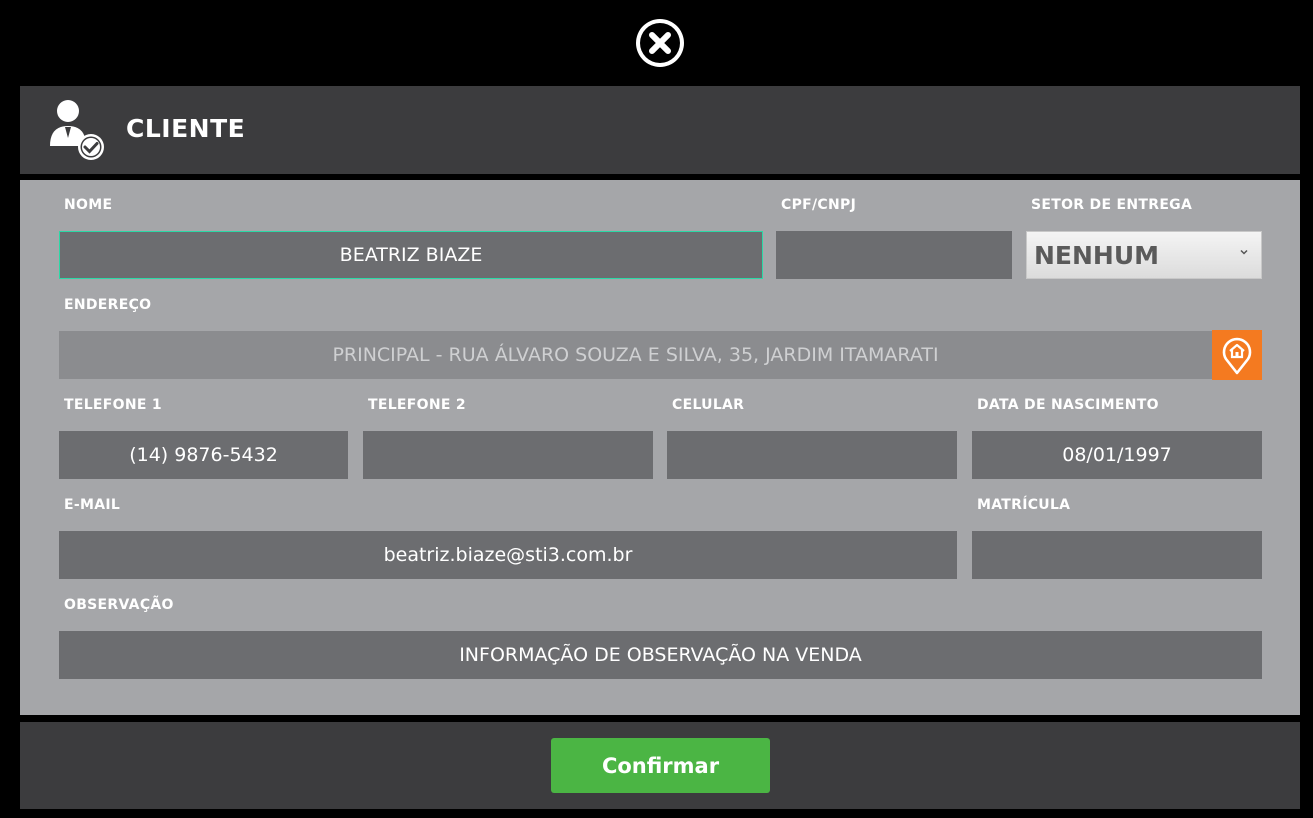  I want to click on matricula-label: MATRÍCULA, so click(1024, 505).